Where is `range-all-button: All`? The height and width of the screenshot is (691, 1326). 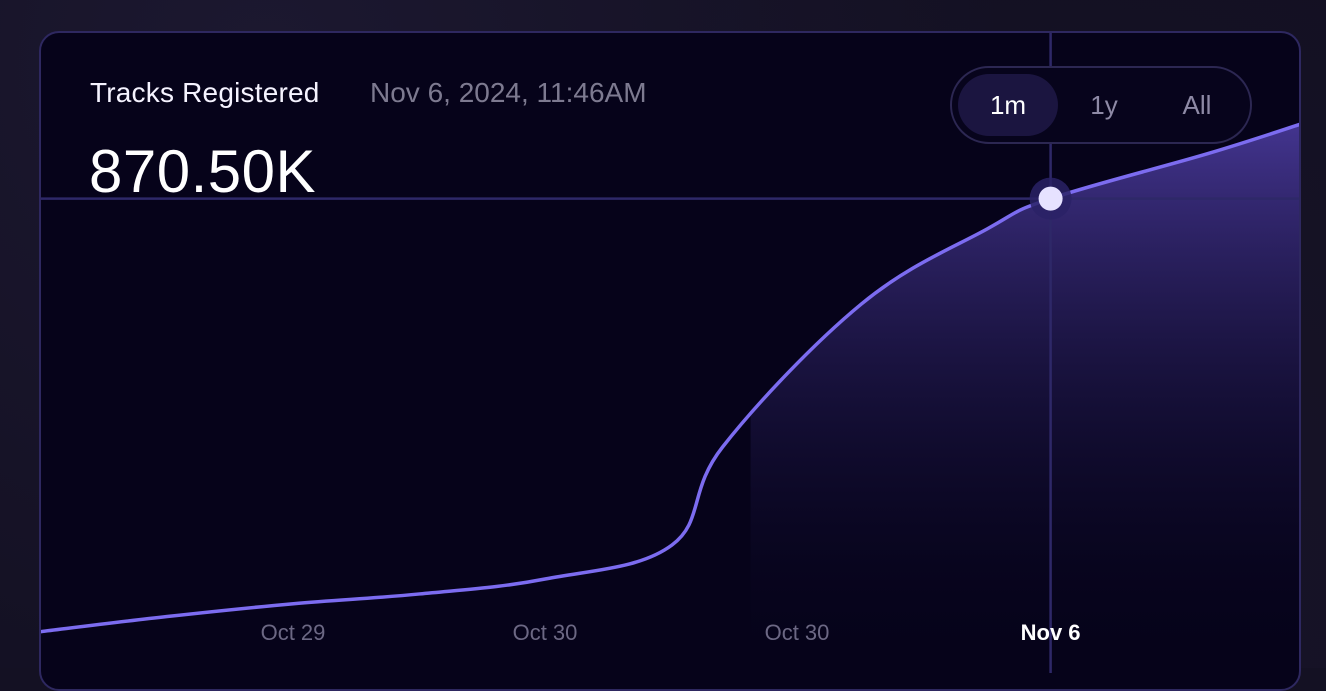 range-all-button: All is located at coordinates (1197, 105).